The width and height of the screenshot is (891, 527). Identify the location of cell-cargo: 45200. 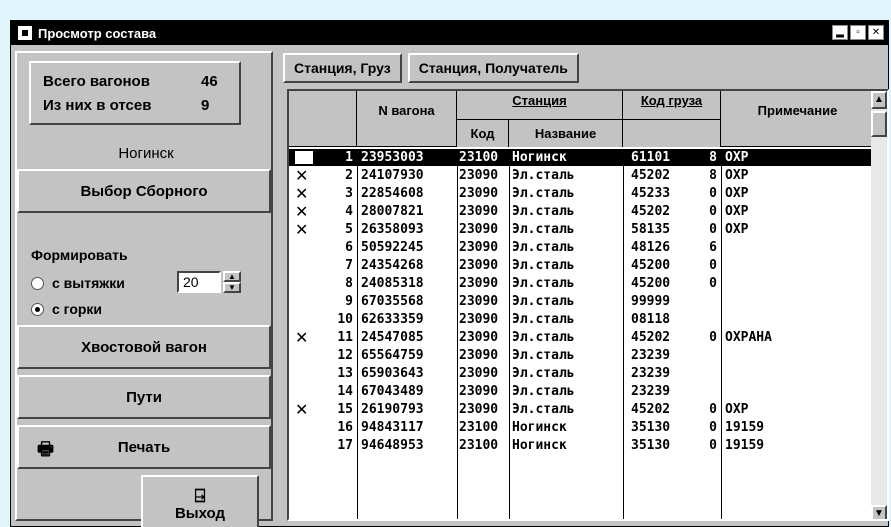
(651, 265).